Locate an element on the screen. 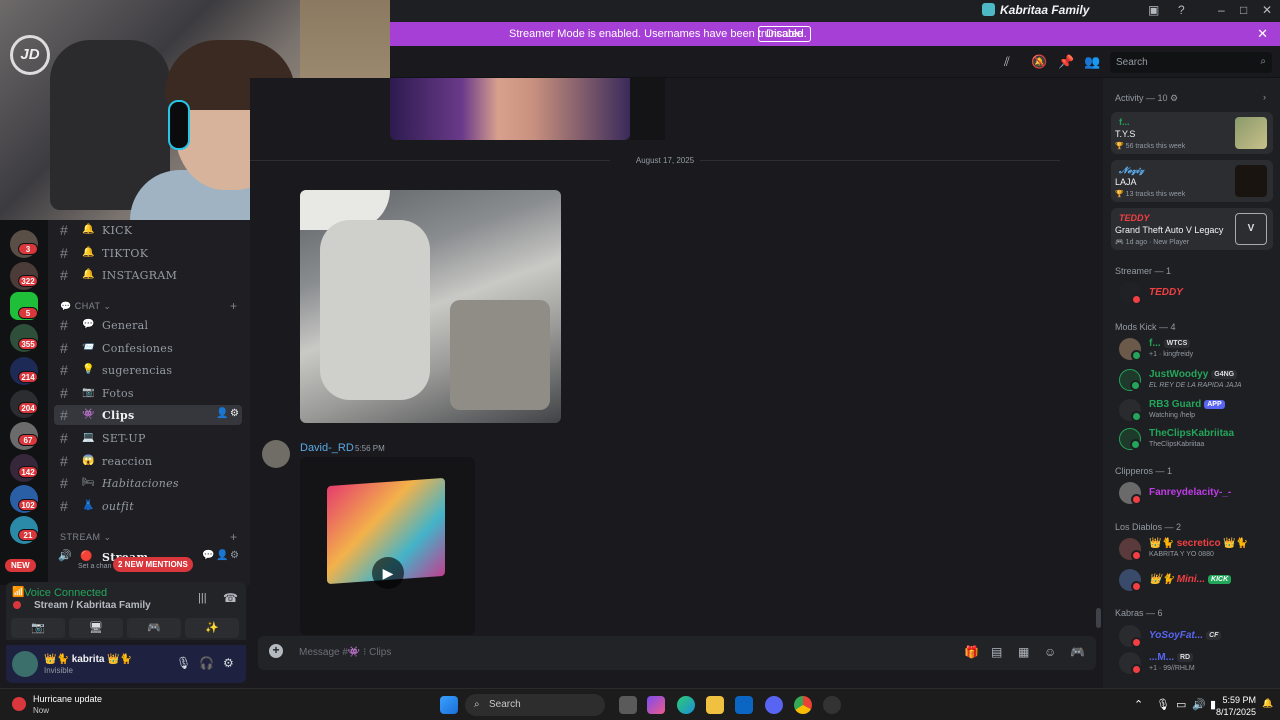  message-input: Message #👾 ⁝ Clips is located at coordinates (345, 652).